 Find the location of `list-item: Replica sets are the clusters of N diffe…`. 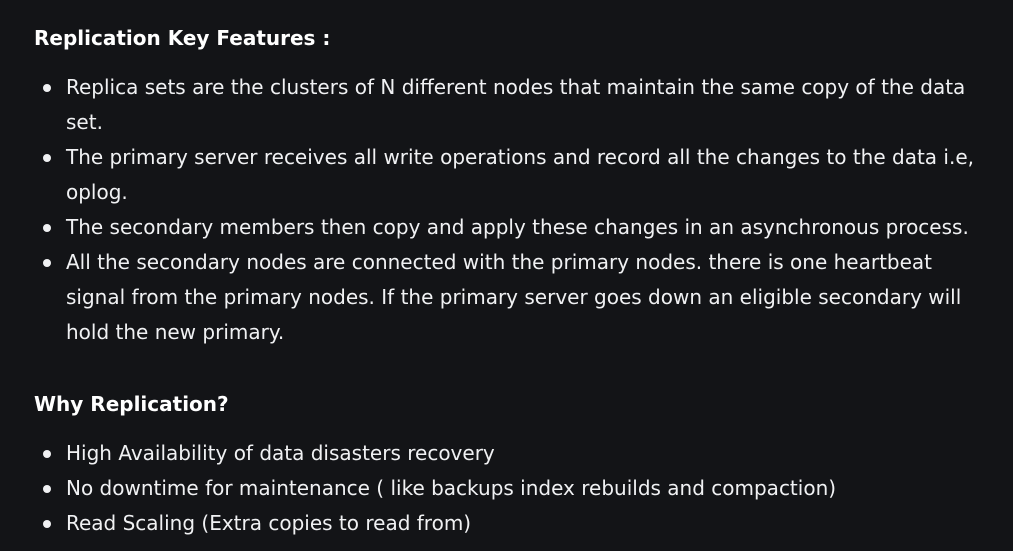

list-item: Replica sets are the clusters of N diffe… is located at coordinates (506, 105).